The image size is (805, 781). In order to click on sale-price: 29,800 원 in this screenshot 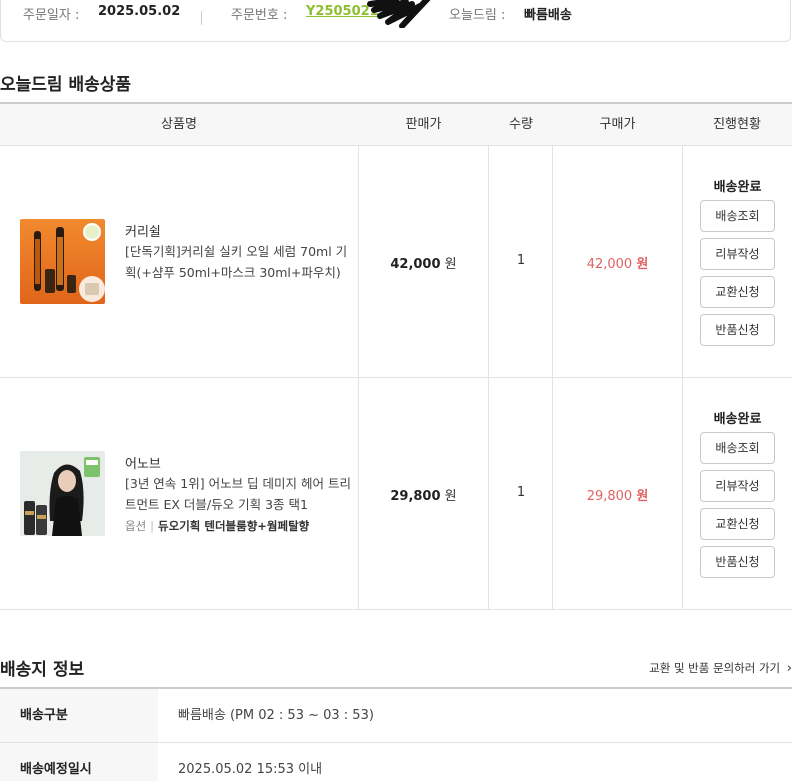, I will do `click(423, 494)`.